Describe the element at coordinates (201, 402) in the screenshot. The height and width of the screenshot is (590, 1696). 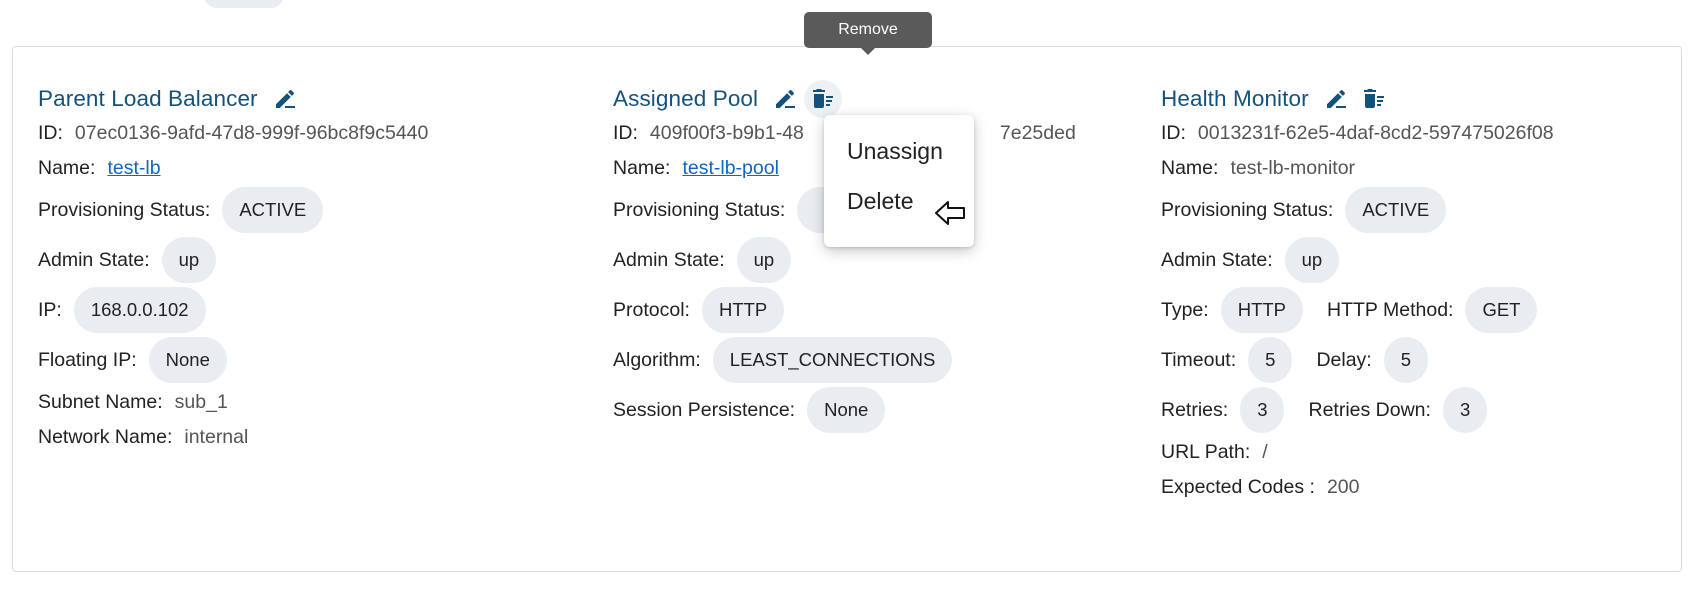
I see `subnet-name-value: sub_1` at that location.